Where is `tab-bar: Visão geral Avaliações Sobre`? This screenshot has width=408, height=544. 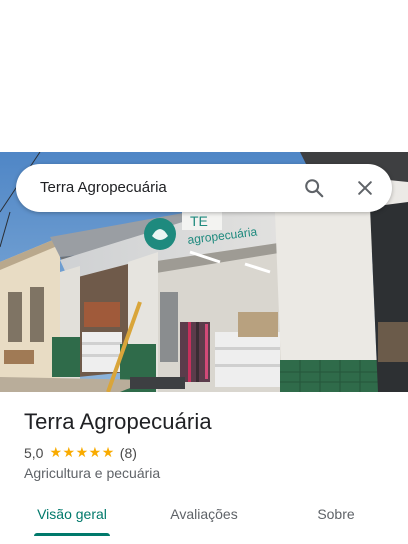 tab-bar: Visão geral Avaliações Sobre is located at coordinates (204, 518).